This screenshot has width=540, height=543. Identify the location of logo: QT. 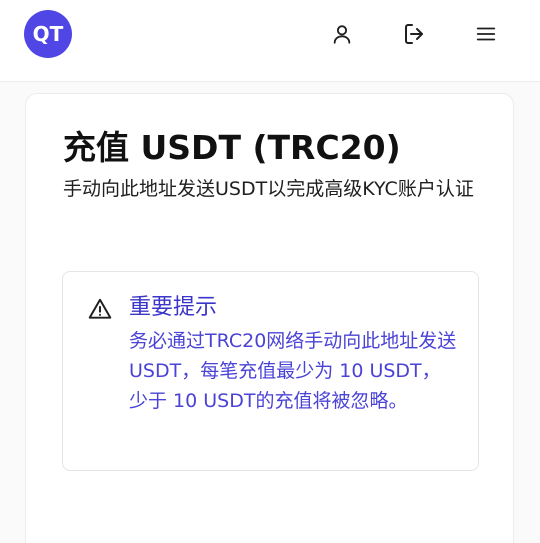
(48, 34).